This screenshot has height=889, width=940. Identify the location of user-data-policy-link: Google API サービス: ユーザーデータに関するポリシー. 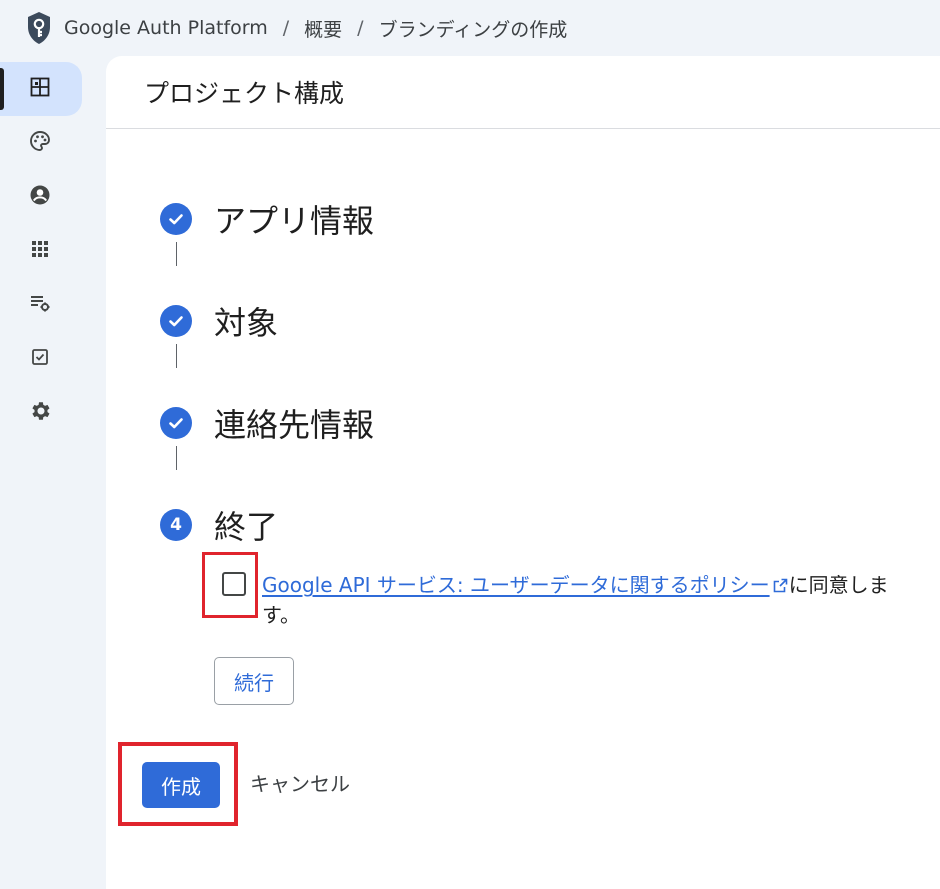
(516, 585).